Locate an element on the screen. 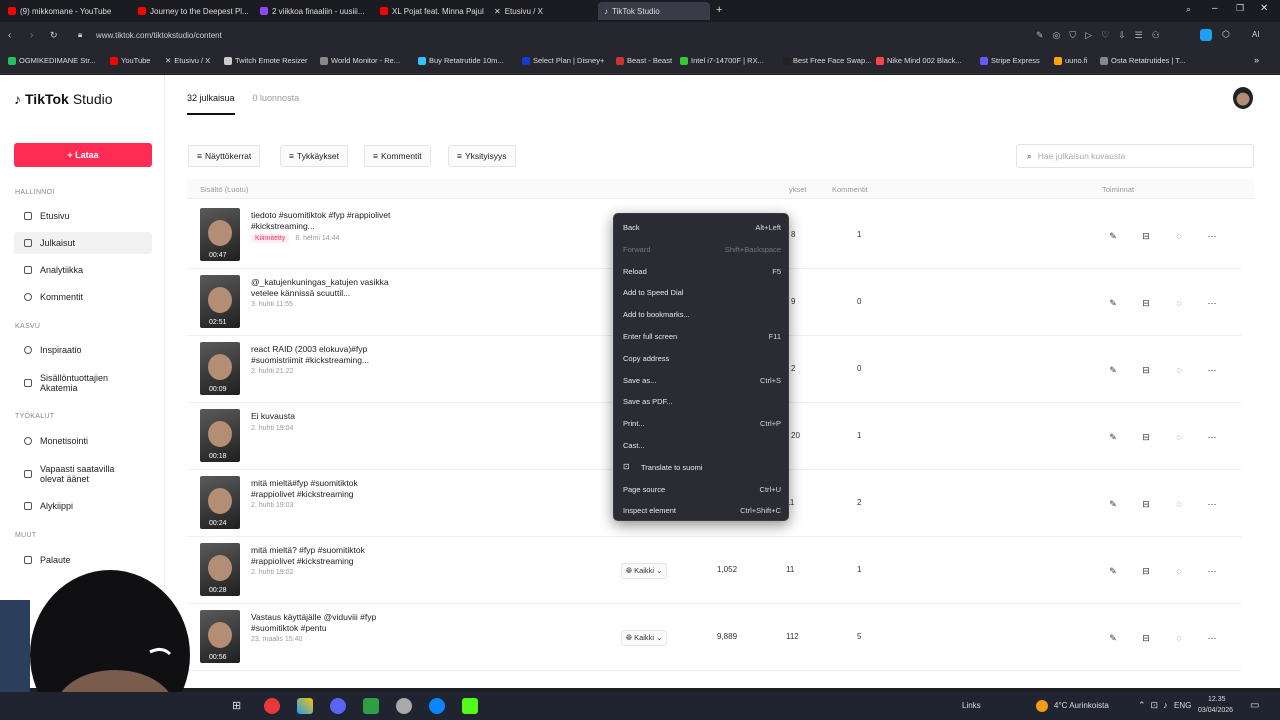 Image resolution: width=1280 pixels, height=720 pixels. browser-tab-active: ♪ TikTok Studio is located at coordinates (654, 11).